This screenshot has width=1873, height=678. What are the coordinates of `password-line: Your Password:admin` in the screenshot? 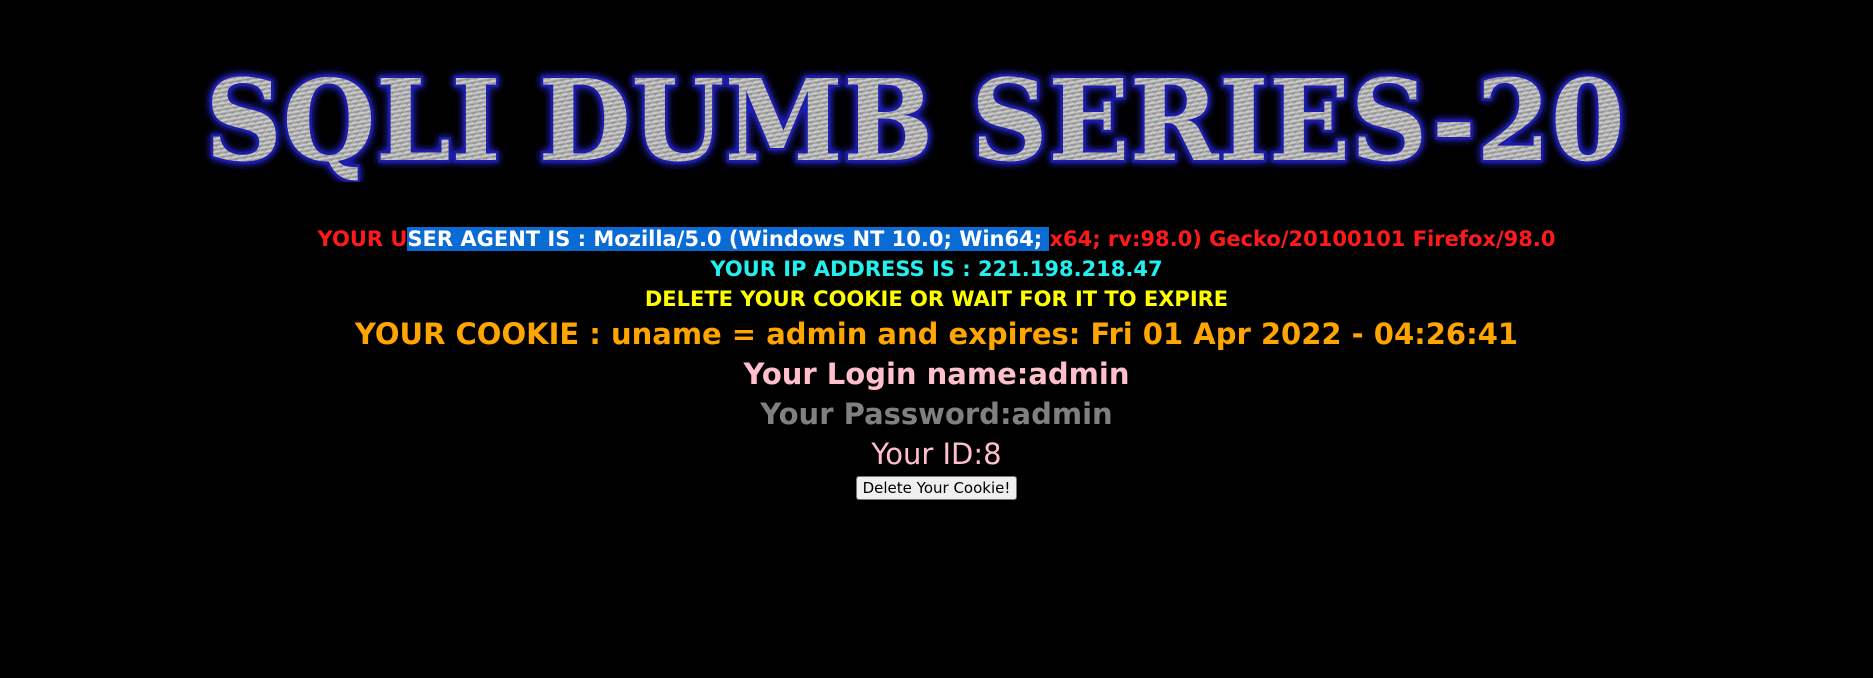 It's located at (936, 414).